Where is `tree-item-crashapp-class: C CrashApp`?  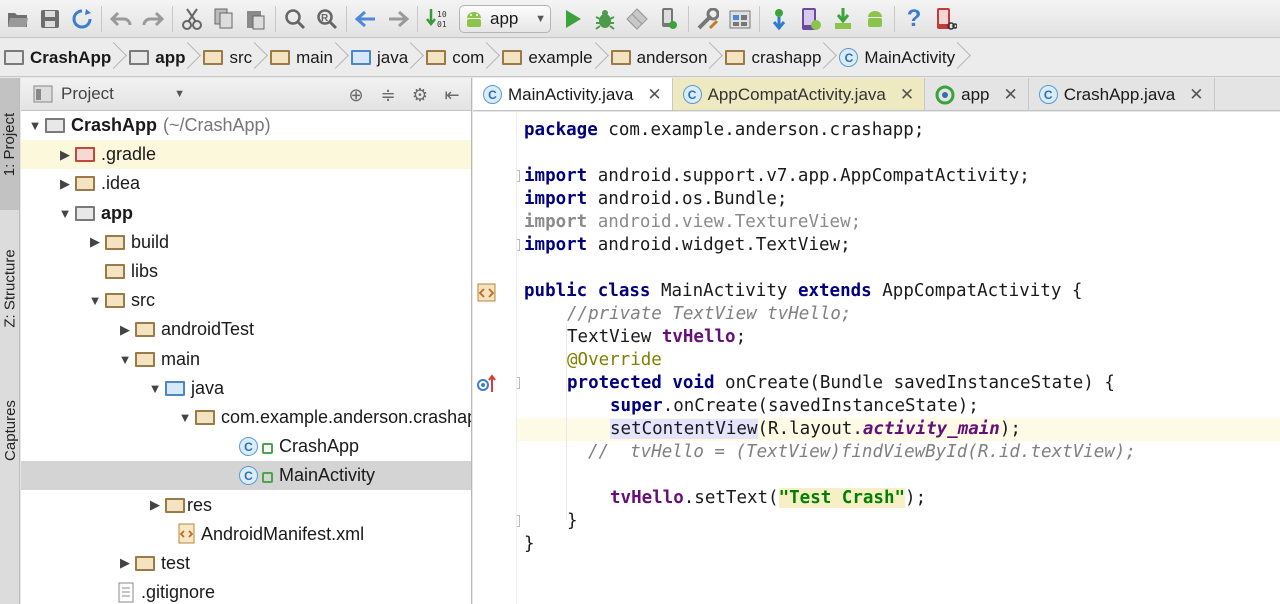
tree-item-crashapp-class: C CrashApp is located at coordinates (246, 446).